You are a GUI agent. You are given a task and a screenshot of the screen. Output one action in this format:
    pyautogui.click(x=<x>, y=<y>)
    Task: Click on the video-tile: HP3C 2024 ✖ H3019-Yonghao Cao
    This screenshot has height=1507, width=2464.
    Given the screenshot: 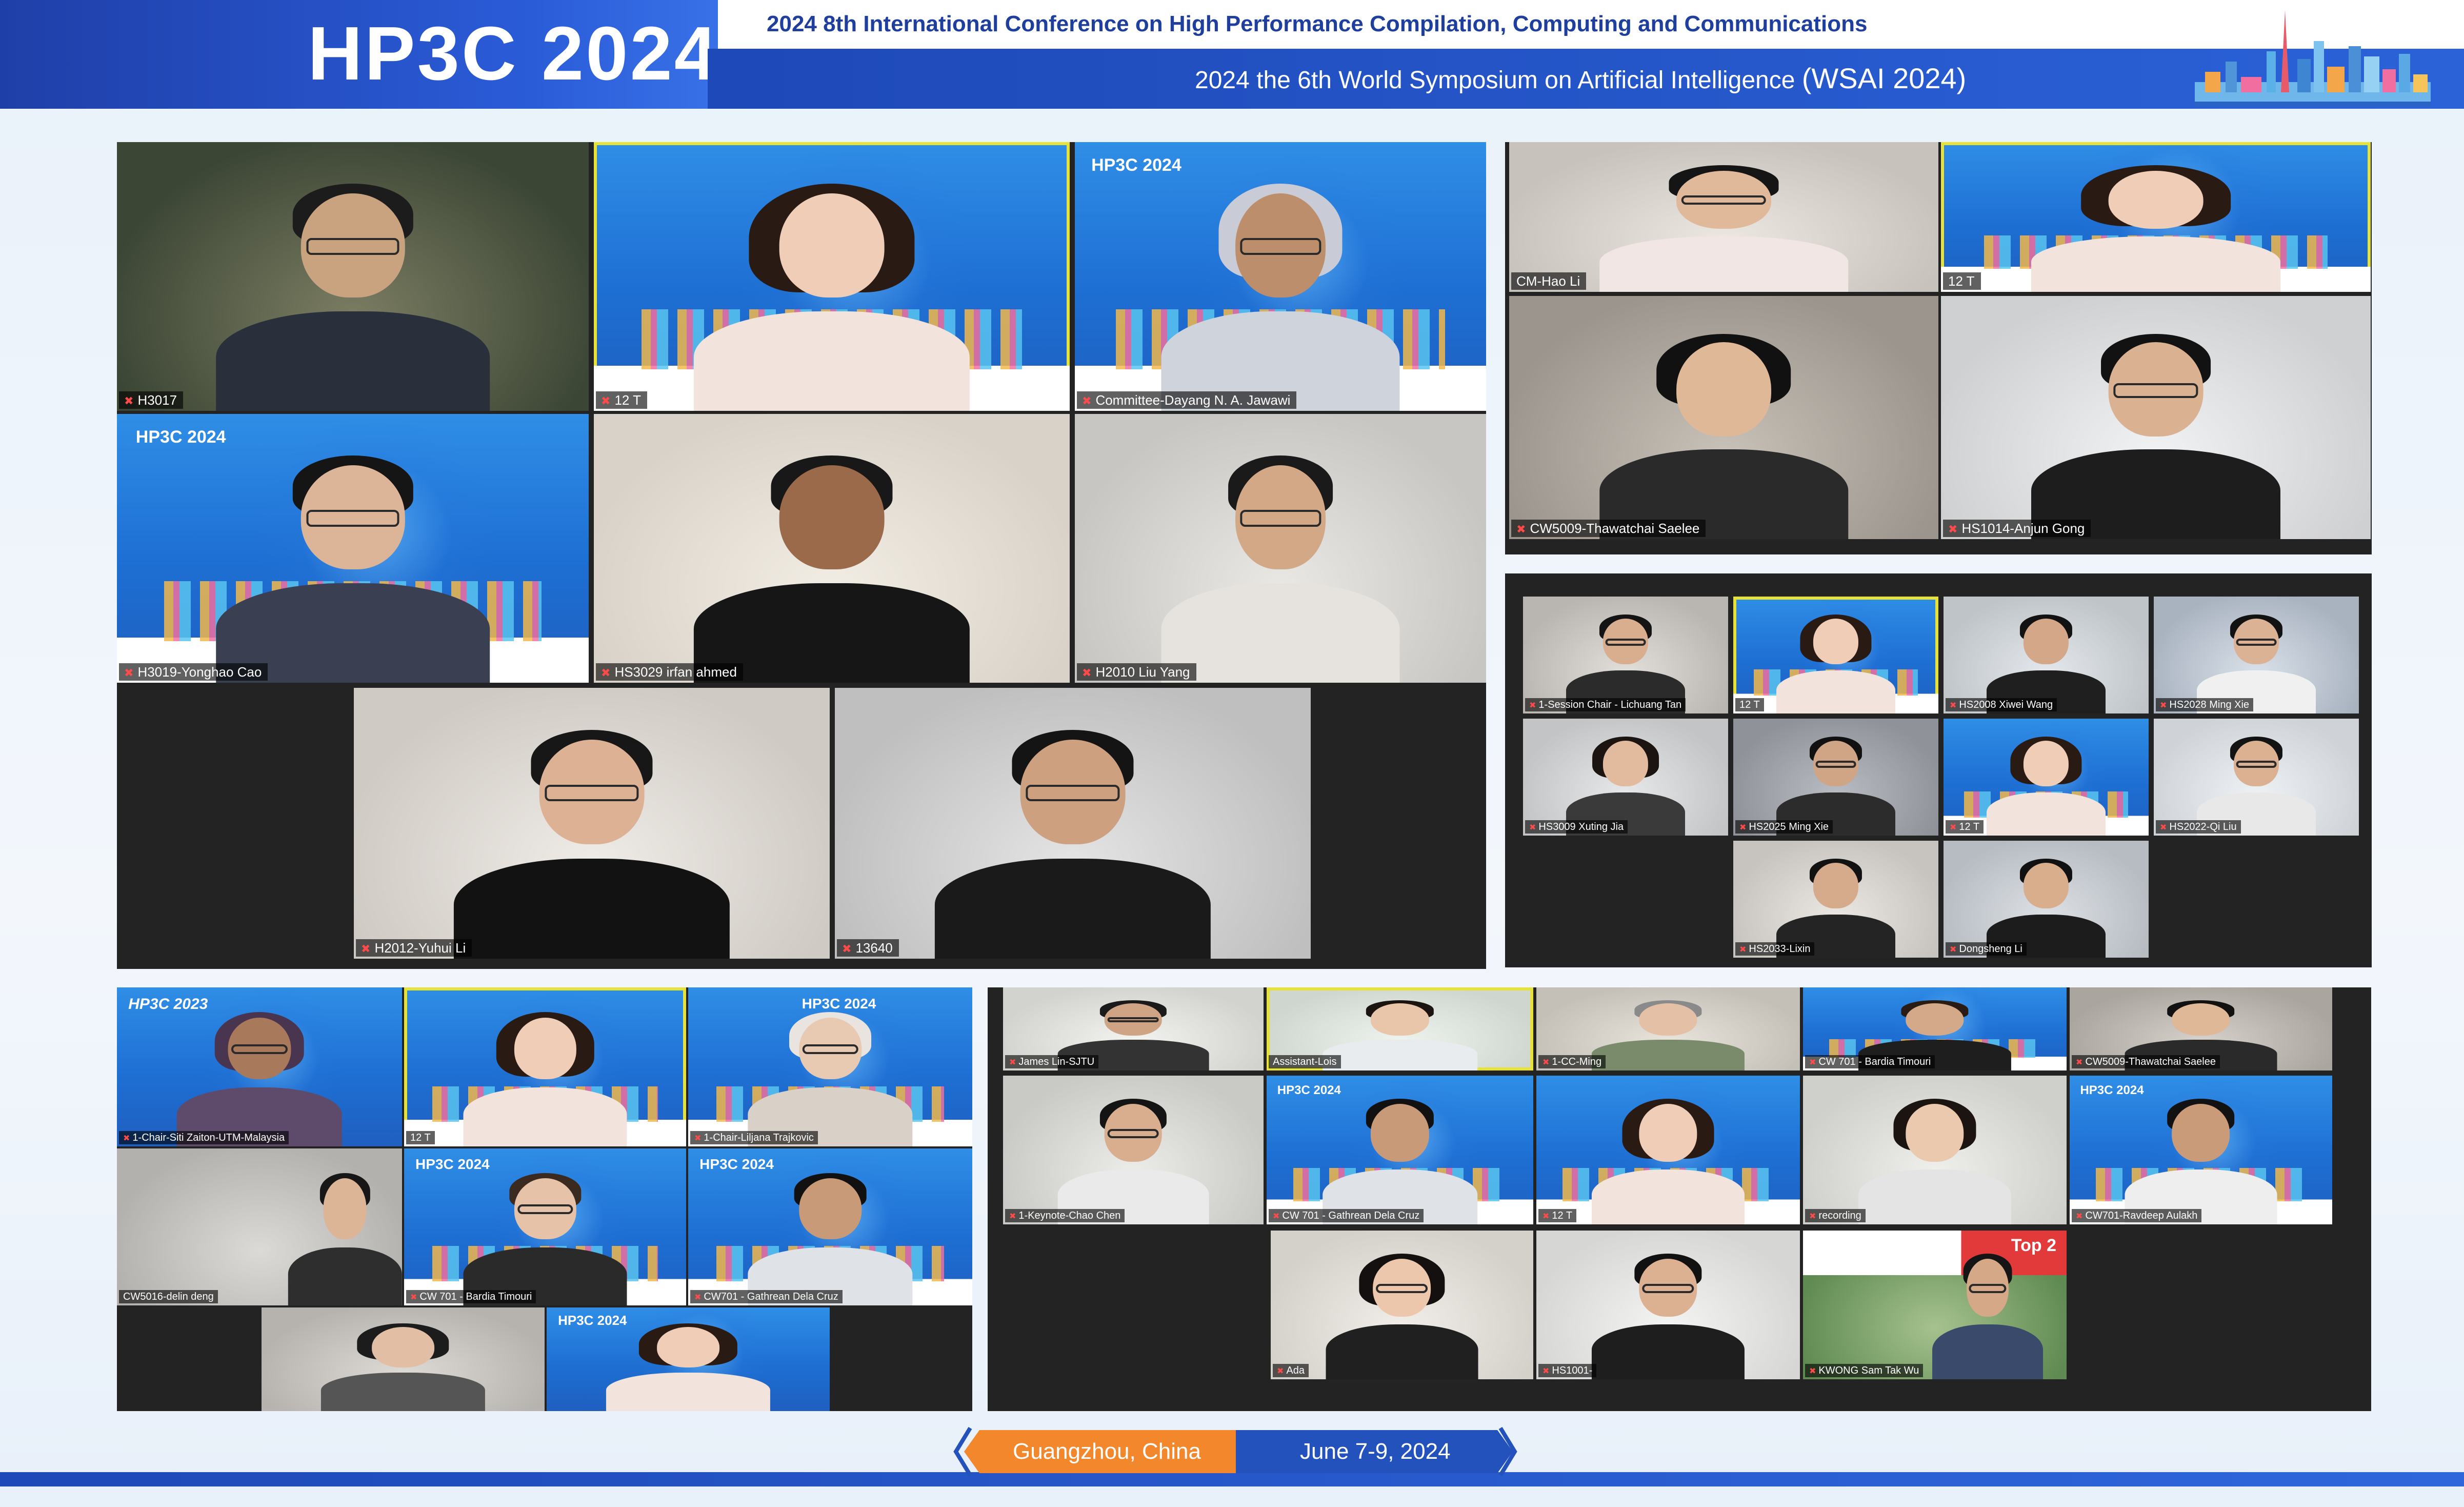 What is the action you would take?
    pyautogui.click(x=353, y=548)
    